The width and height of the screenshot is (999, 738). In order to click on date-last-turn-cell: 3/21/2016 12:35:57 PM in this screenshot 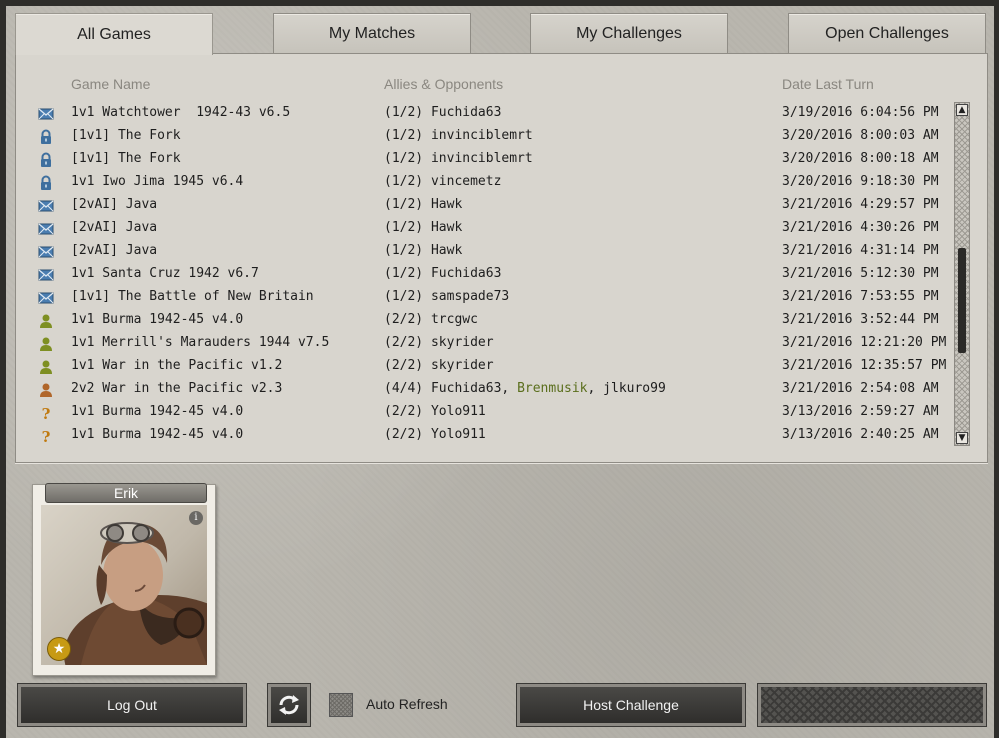, I will do `click(864, 365)`.